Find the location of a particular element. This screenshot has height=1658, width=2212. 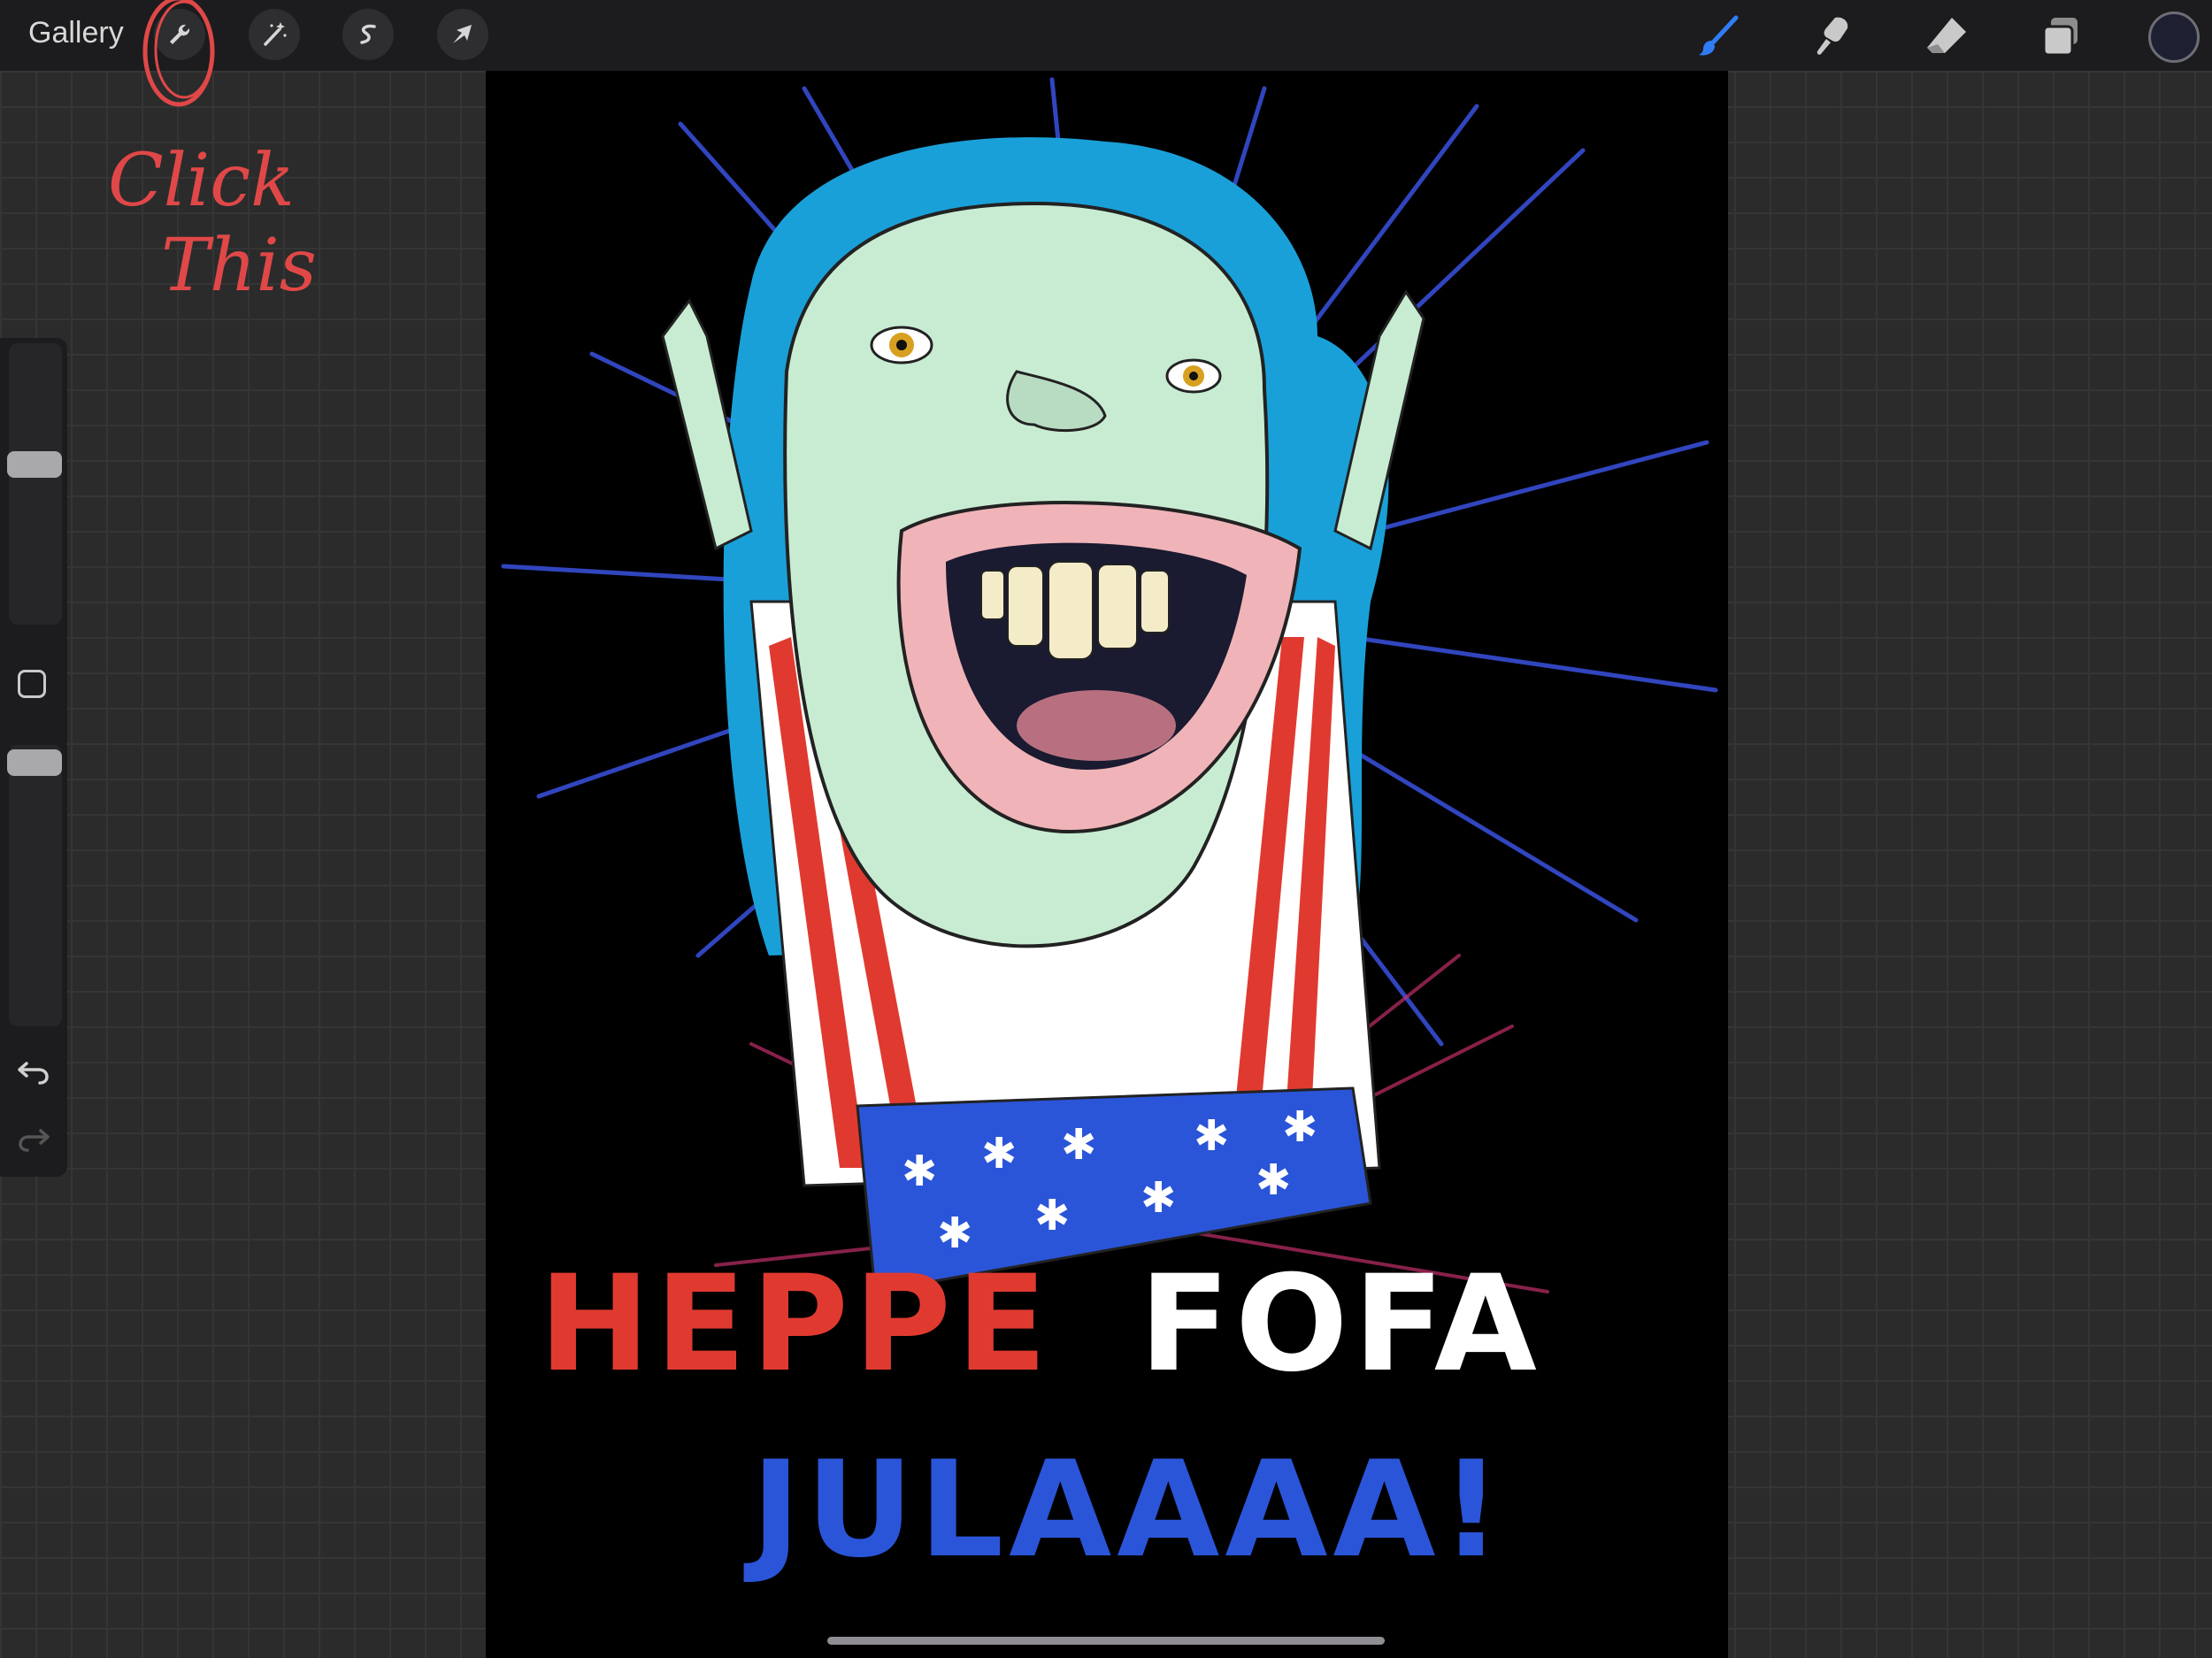

magic-wand-icon is located at coordinates (275, 34).